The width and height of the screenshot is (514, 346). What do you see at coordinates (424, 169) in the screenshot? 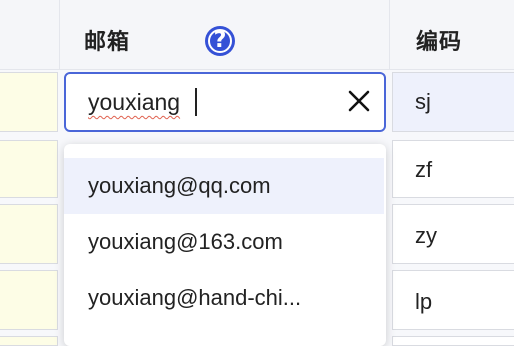
I see `code-value: zf` at bounding box center [424, 169].